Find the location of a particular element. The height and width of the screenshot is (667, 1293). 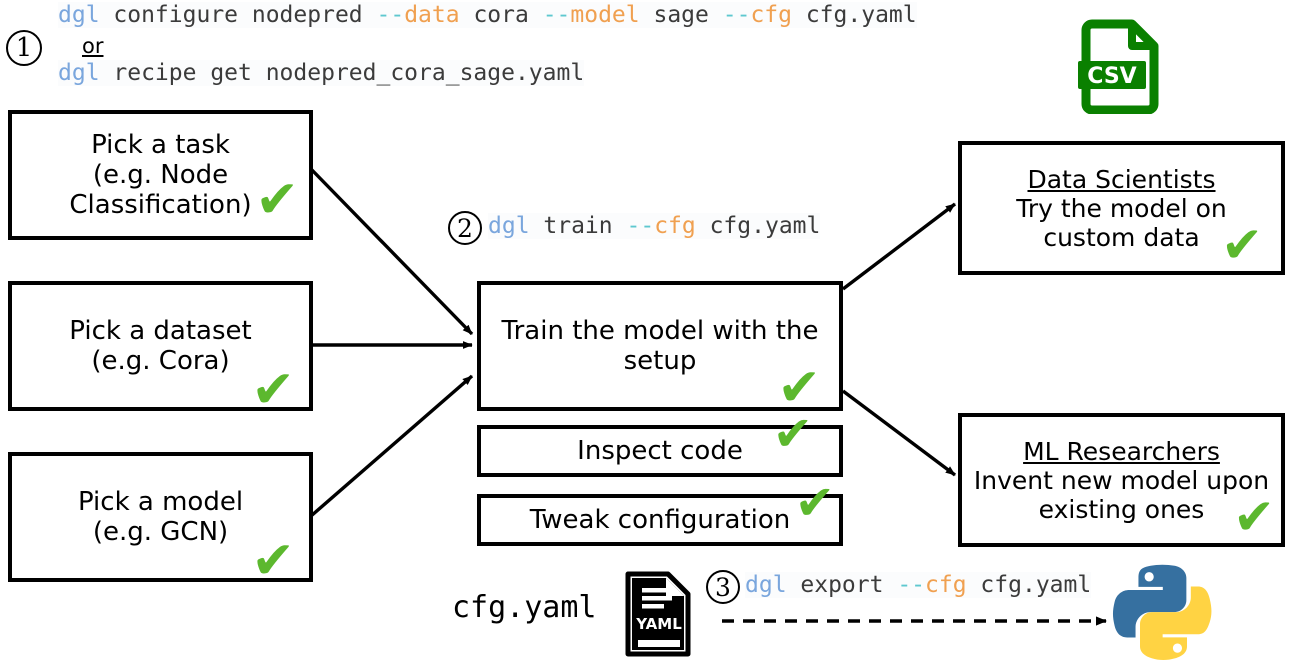

train-box-label: Train the model with the setup is located at coordinates (660, 345).